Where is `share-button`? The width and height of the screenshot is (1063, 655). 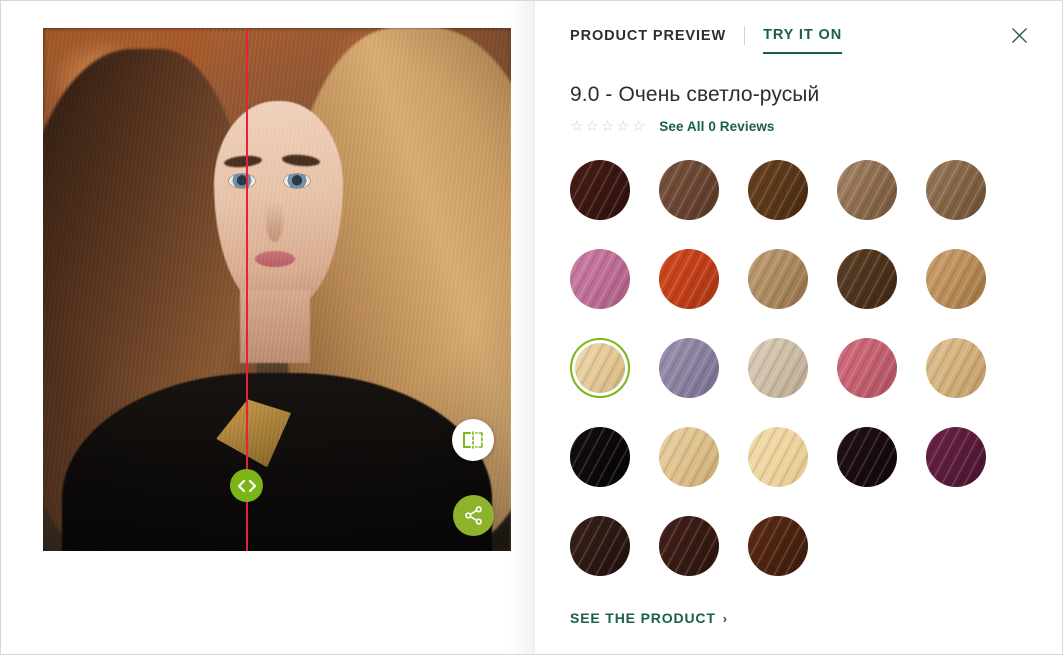
share-button is located at coordinates (473, 515).